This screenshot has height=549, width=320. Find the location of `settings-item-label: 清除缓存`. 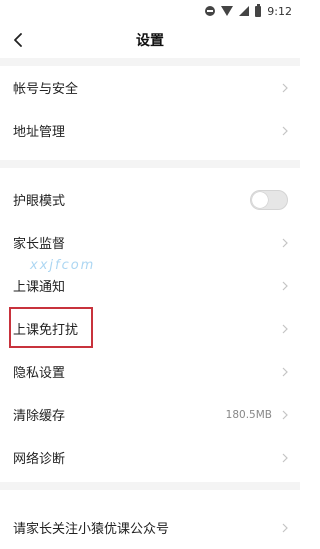

settings-item-label: 清除缓存 is located at coordinates (39, 416).